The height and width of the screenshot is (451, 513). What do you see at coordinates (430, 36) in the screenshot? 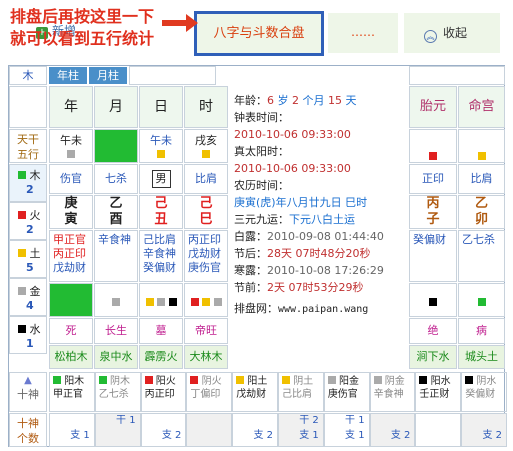
I see `chevron-up-icon: ︽` at bounding box center [430, 36].